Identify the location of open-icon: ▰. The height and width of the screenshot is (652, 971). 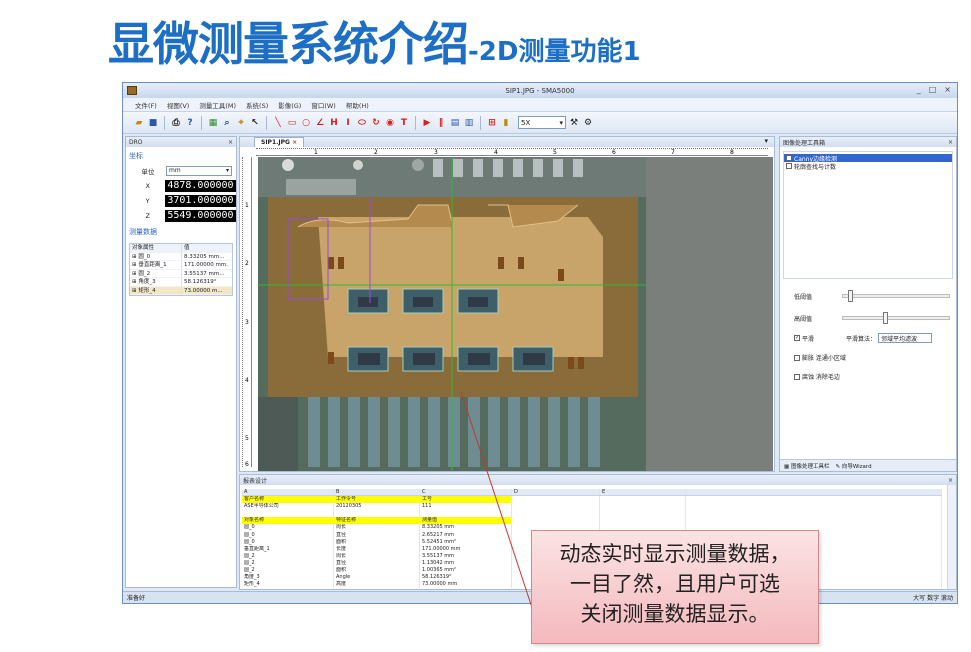
(139, 123).